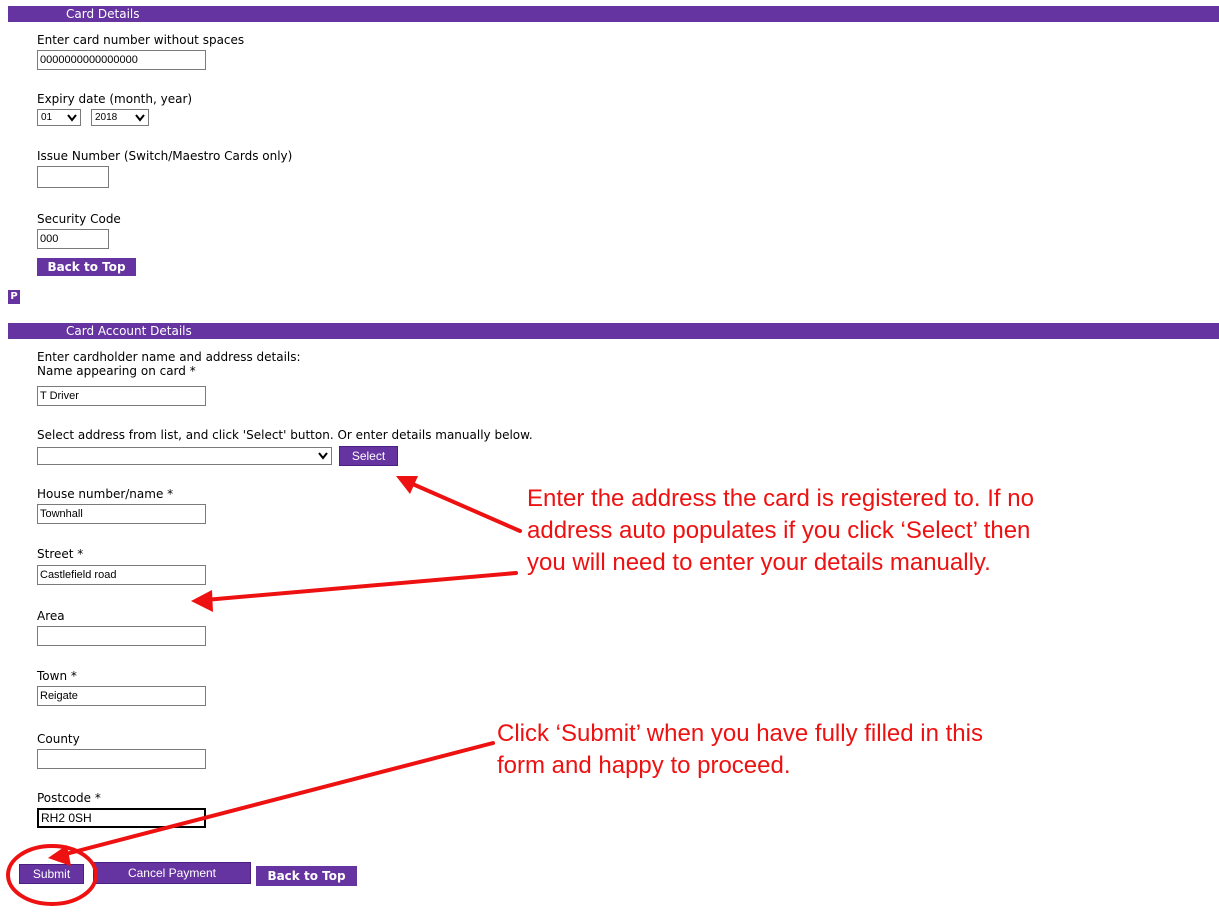  I want to click on security-code-label: Security Code, so click(79, 219).